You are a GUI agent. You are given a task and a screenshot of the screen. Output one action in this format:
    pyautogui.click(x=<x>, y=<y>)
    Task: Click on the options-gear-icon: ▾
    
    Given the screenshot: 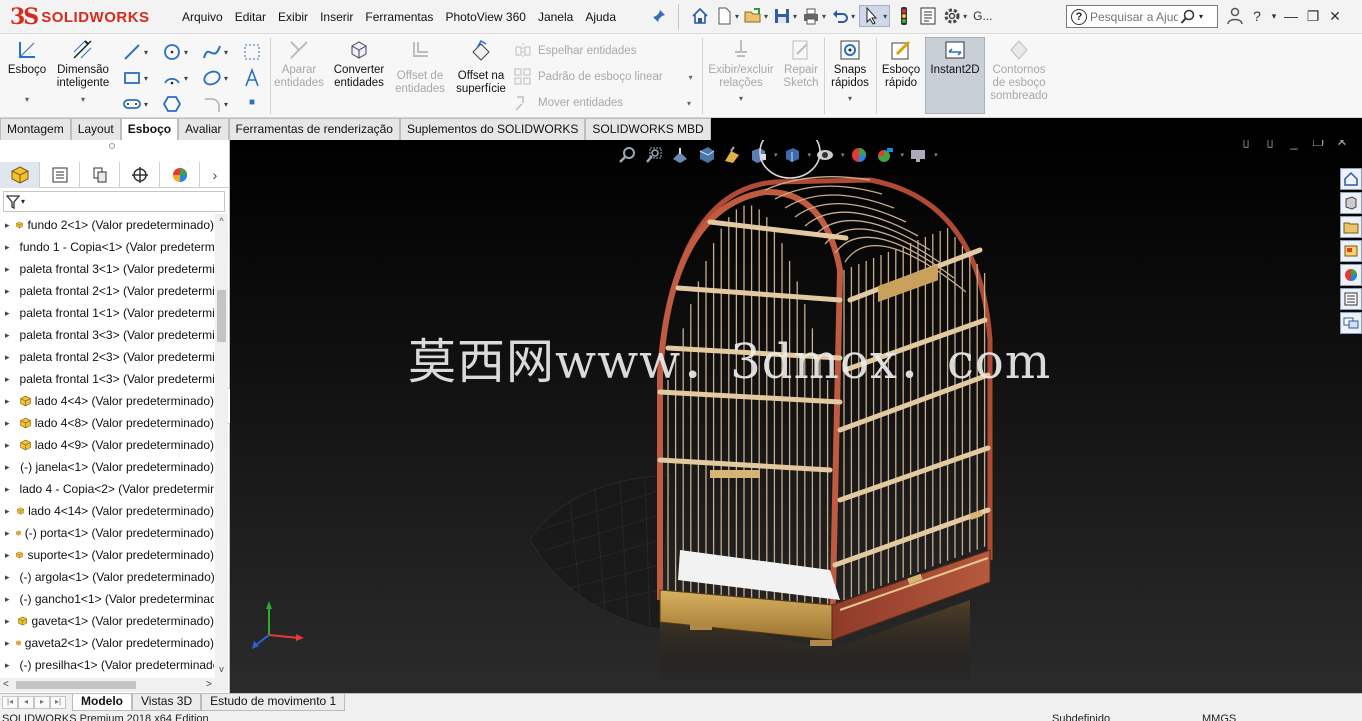 What is the action you would take?
    pyautogui.click(x=954, y=16)
    